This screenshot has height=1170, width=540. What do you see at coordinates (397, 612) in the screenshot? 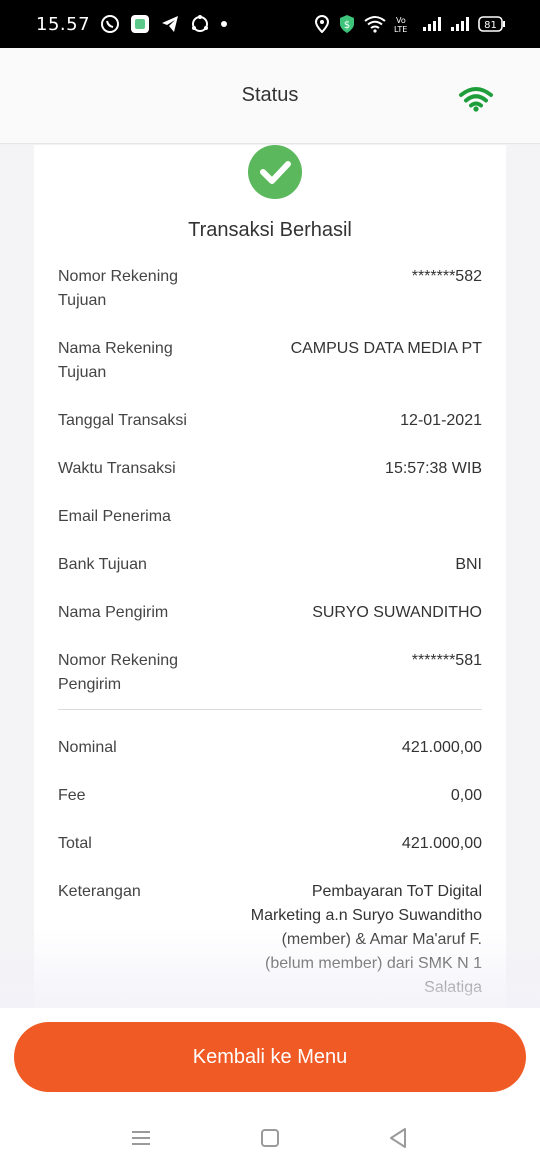
I see `detail-value: SURYO SUWANDITHO` at bounding box center [397, 612].